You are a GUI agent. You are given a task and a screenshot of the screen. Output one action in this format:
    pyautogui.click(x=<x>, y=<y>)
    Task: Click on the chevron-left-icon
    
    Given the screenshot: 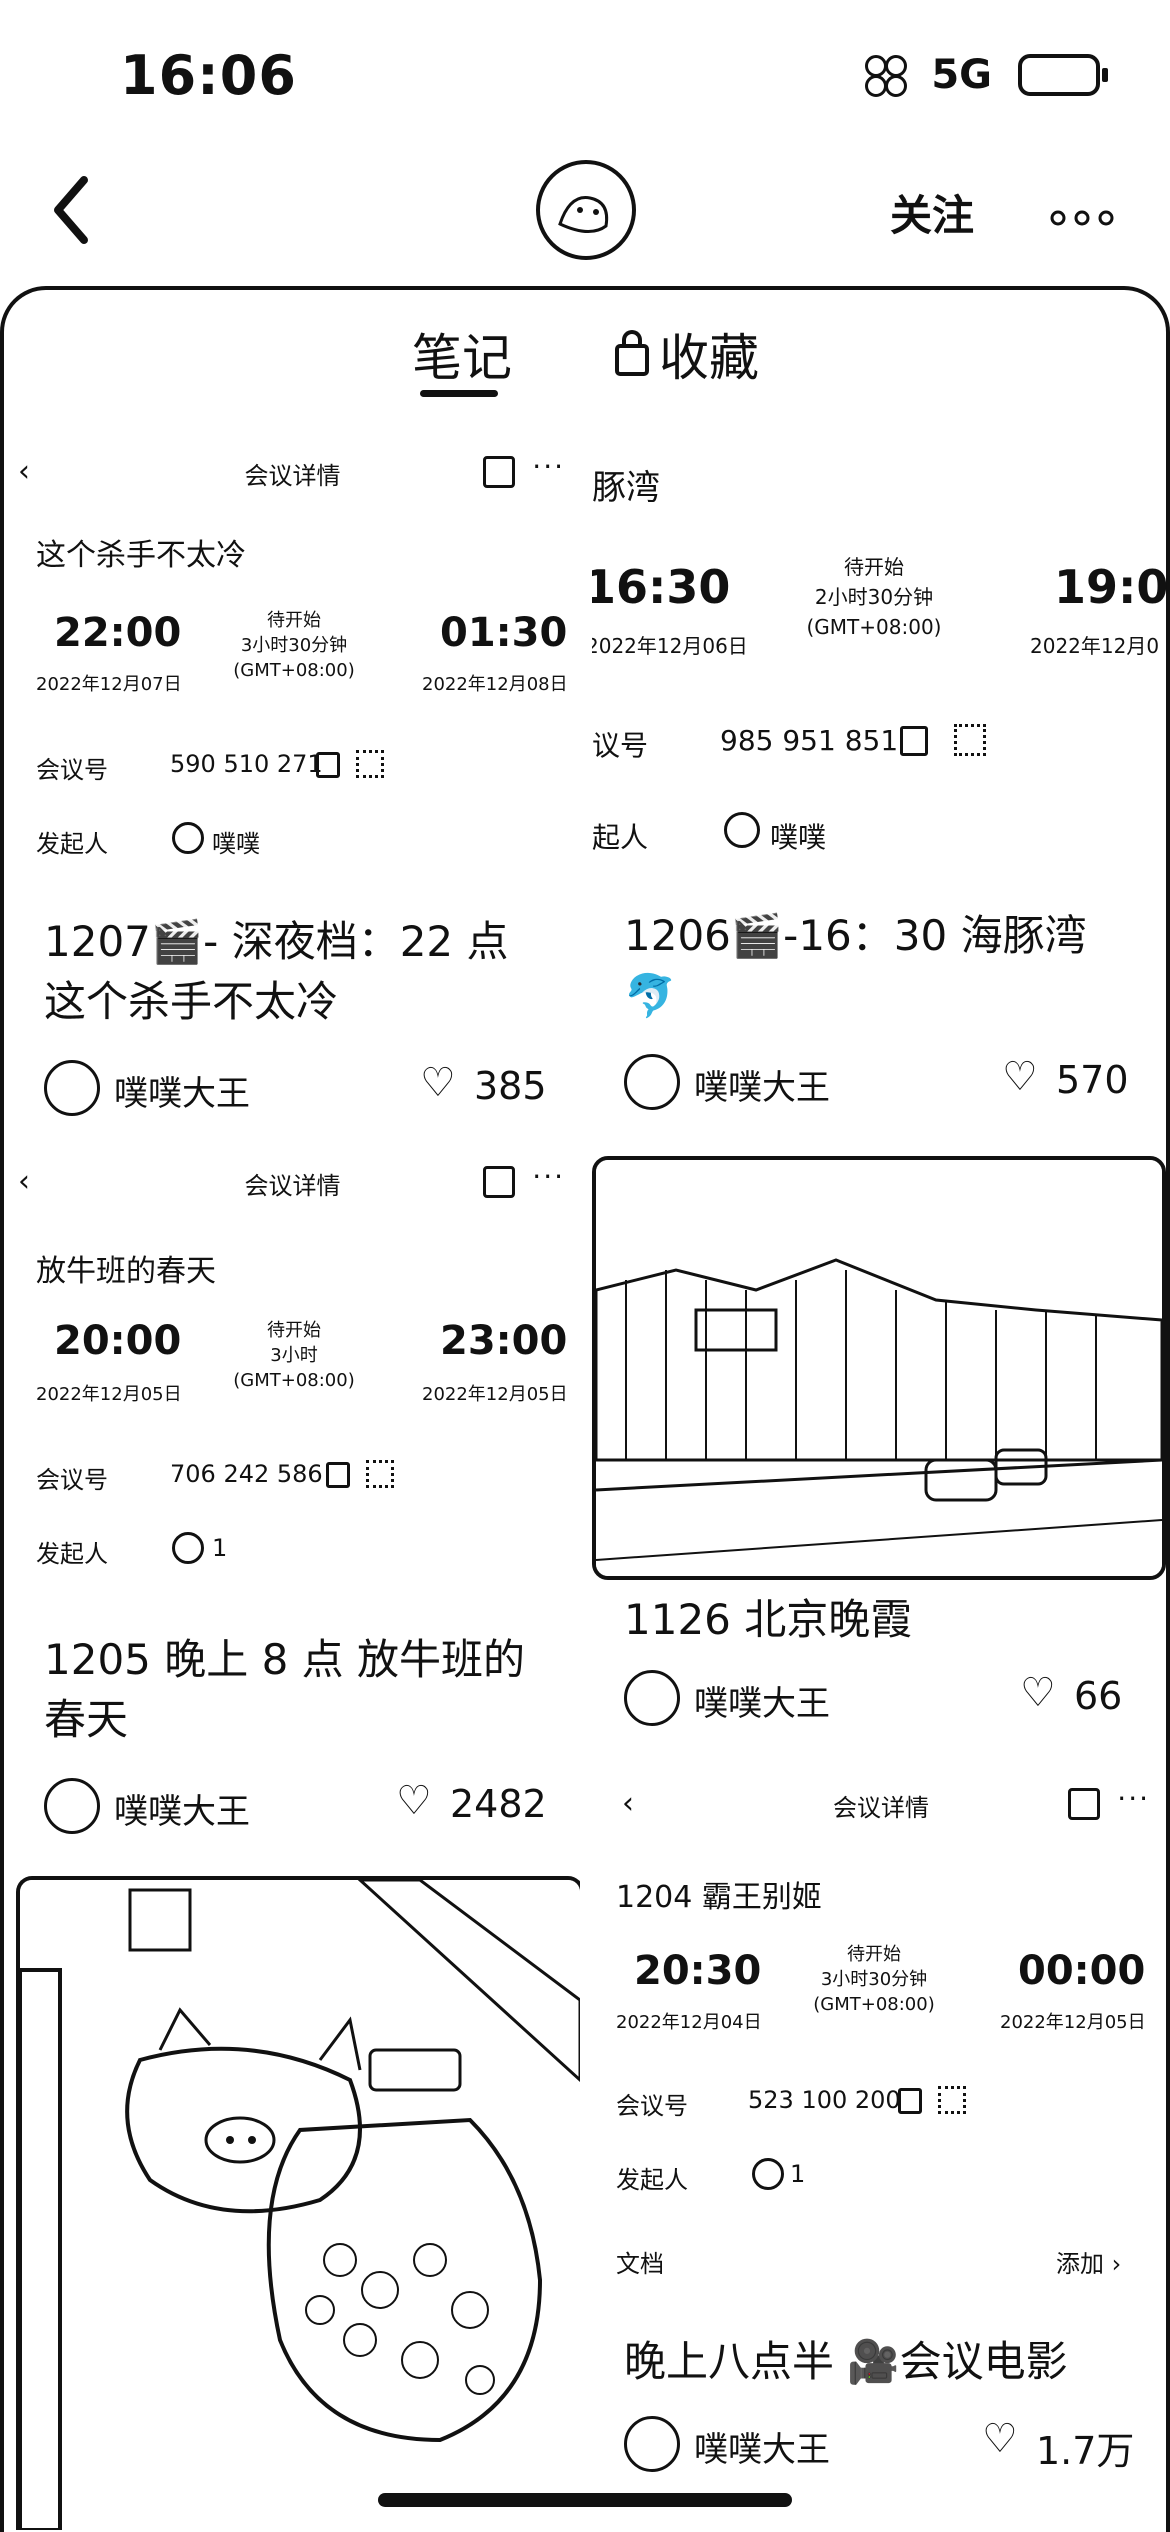 What is the action you would take?
    pyautogui.click(x=71, y=210)
    